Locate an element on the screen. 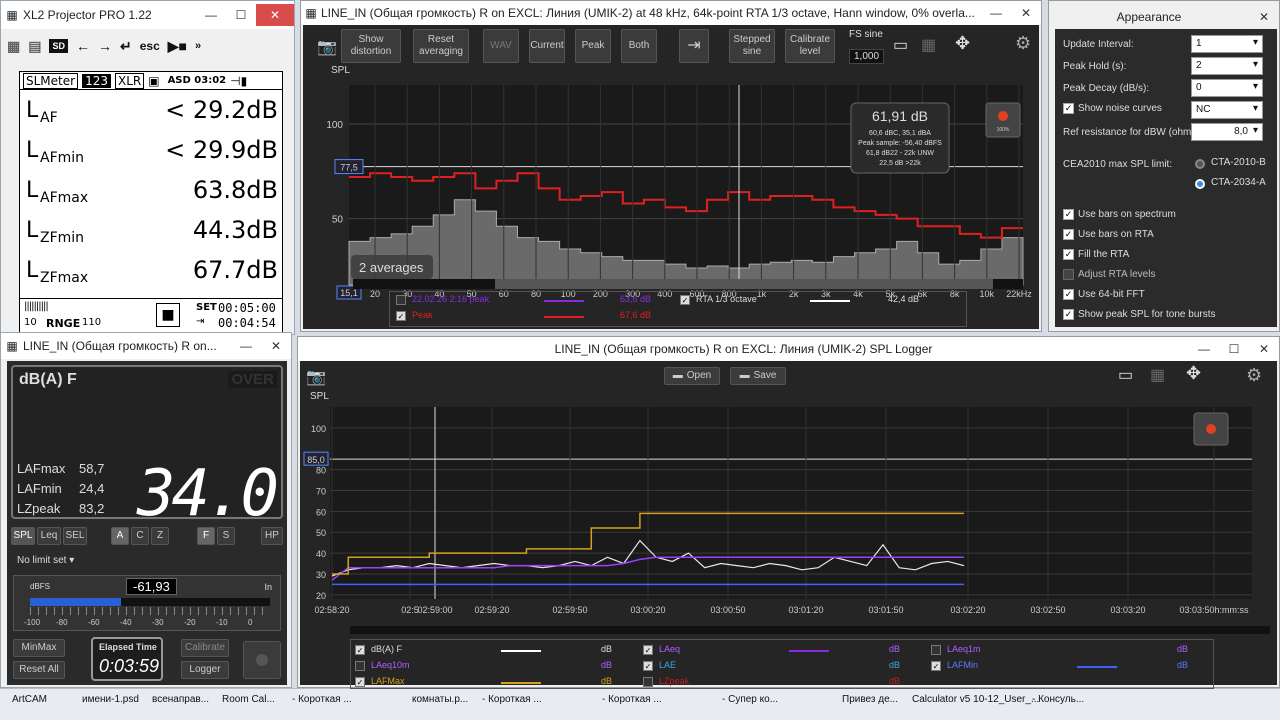 The width and height of the screenshot is (1280, 720). field-select: 0 is located at coordinates (1227, 88).